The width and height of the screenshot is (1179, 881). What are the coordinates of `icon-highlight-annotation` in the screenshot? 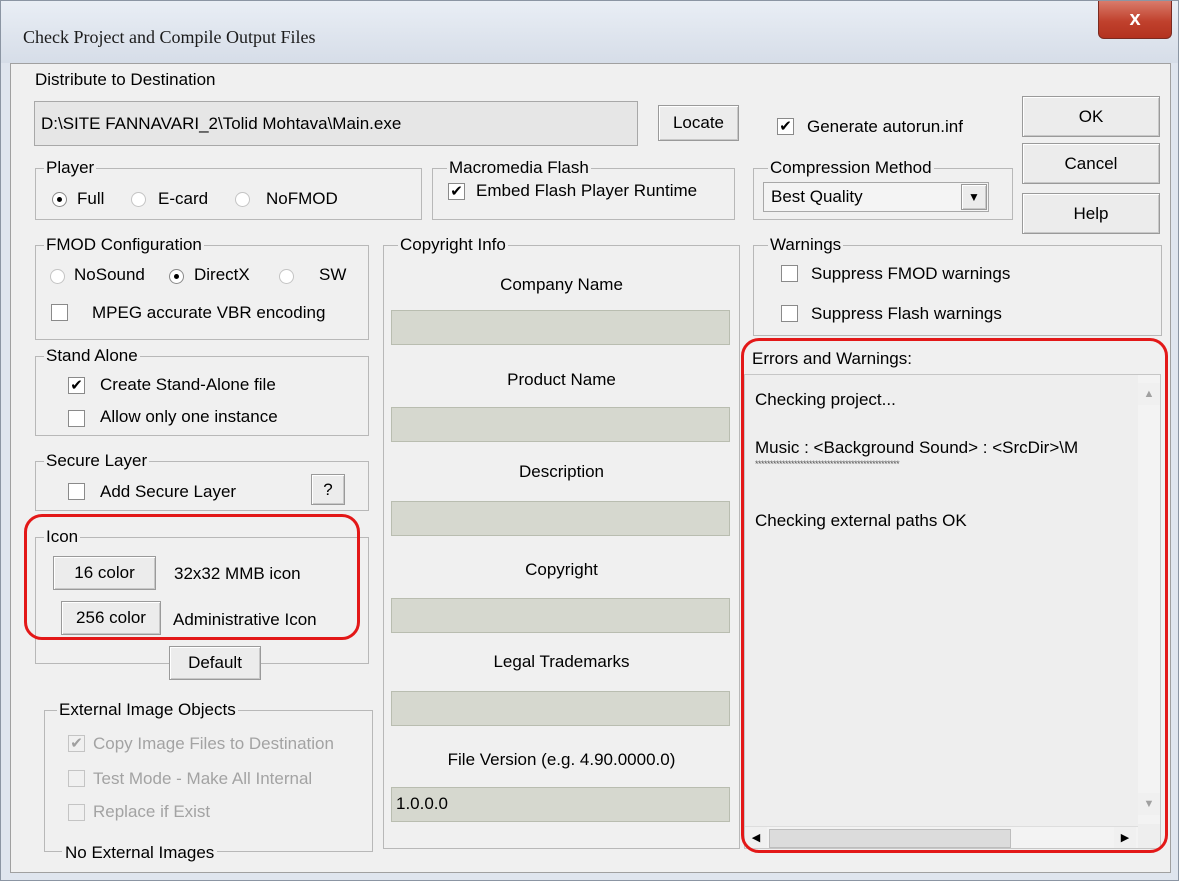 It's located at (192, 577).